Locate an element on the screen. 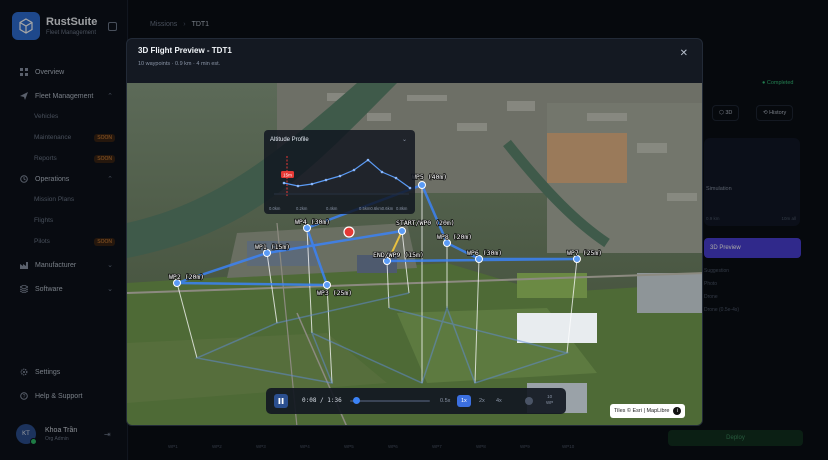  playback-scrubber is located at coordinates (357, 400).